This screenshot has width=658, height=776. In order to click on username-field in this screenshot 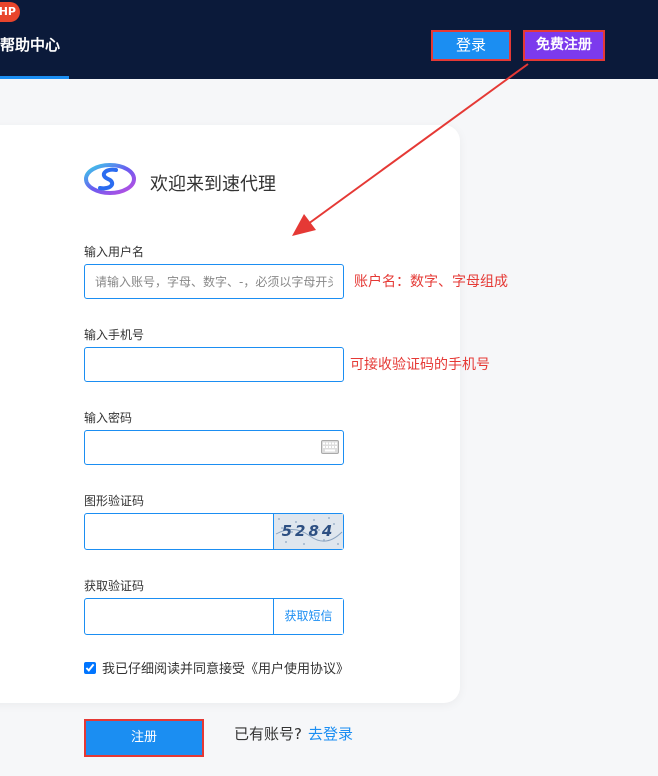, I will do `click(214, 281)`.